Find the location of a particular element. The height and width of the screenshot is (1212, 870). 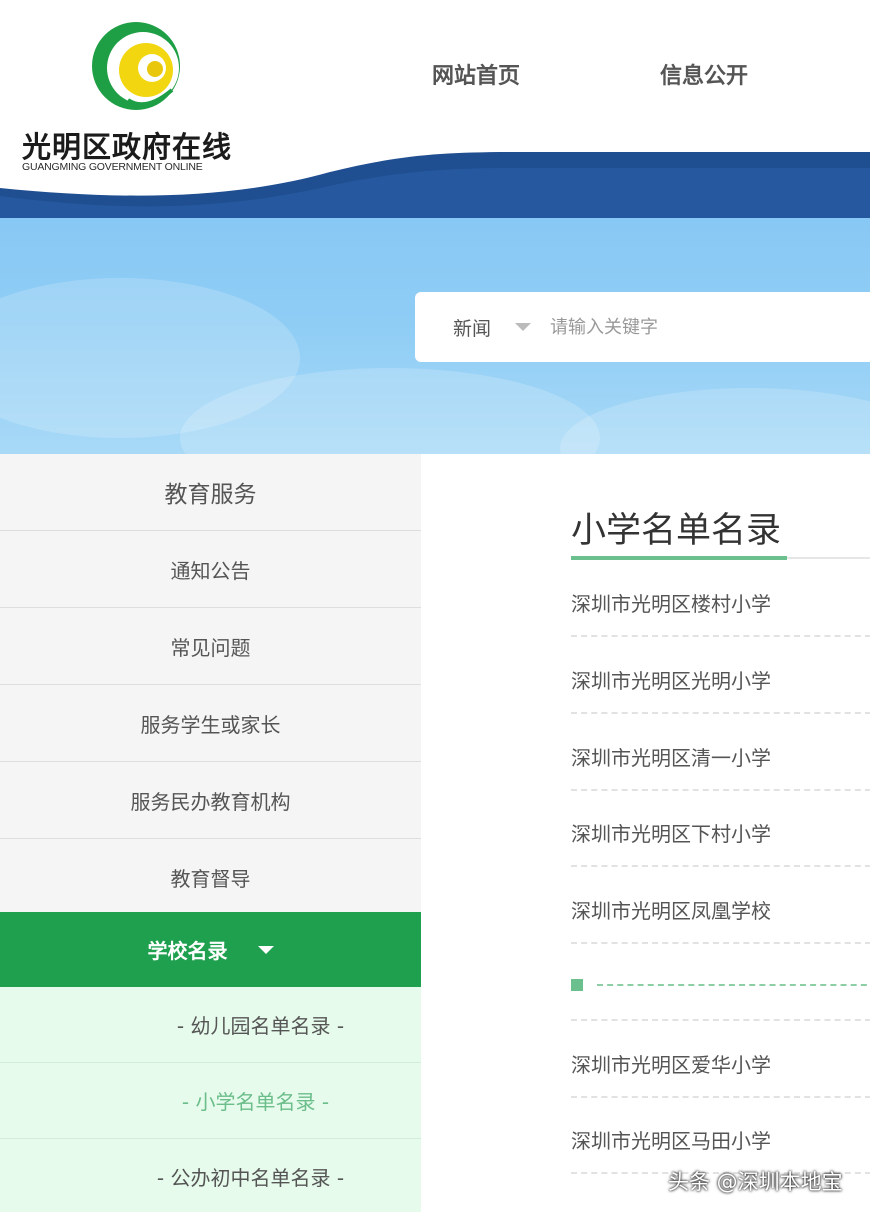

sidebar-item-faq: 常见问题 is located at coordinates (210, 646).